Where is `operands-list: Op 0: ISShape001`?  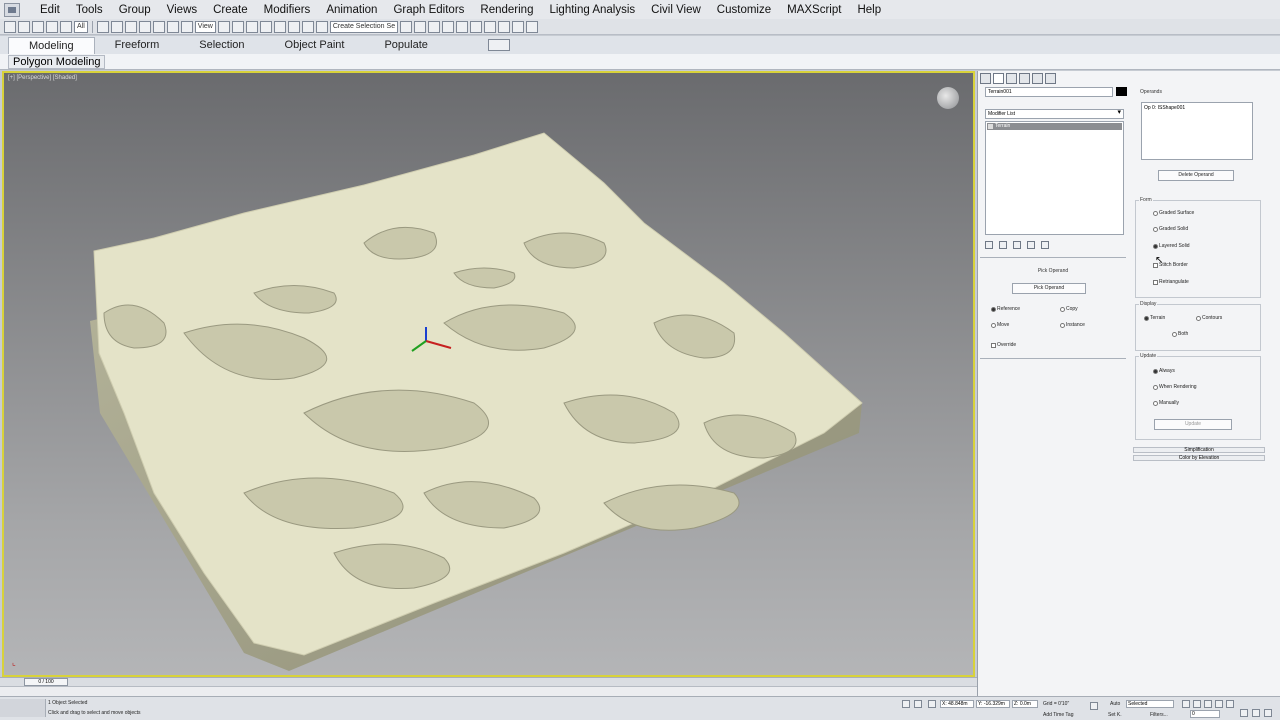
operands-list: Op 0: ISShape001 is located at coordinates (1197, 131).